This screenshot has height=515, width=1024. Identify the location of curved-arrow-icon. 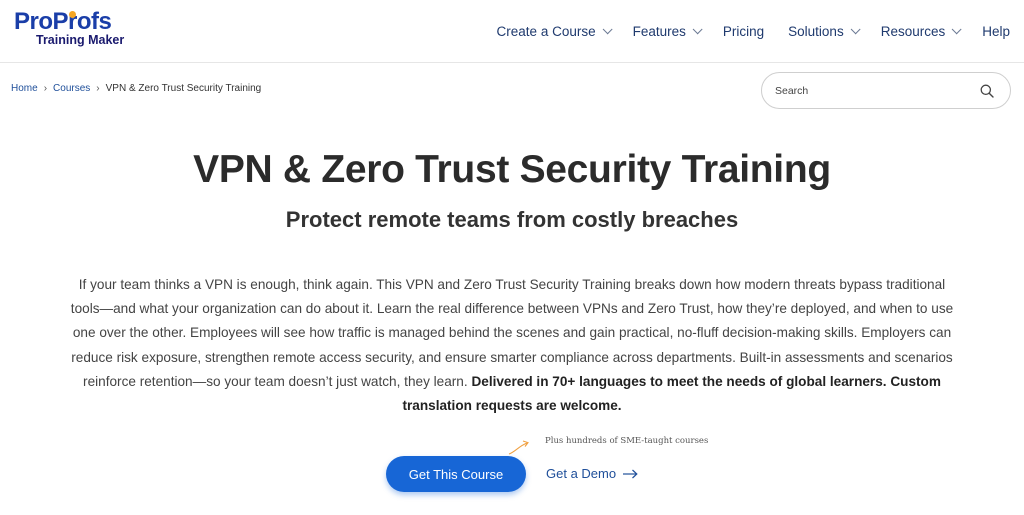
(518, 447).